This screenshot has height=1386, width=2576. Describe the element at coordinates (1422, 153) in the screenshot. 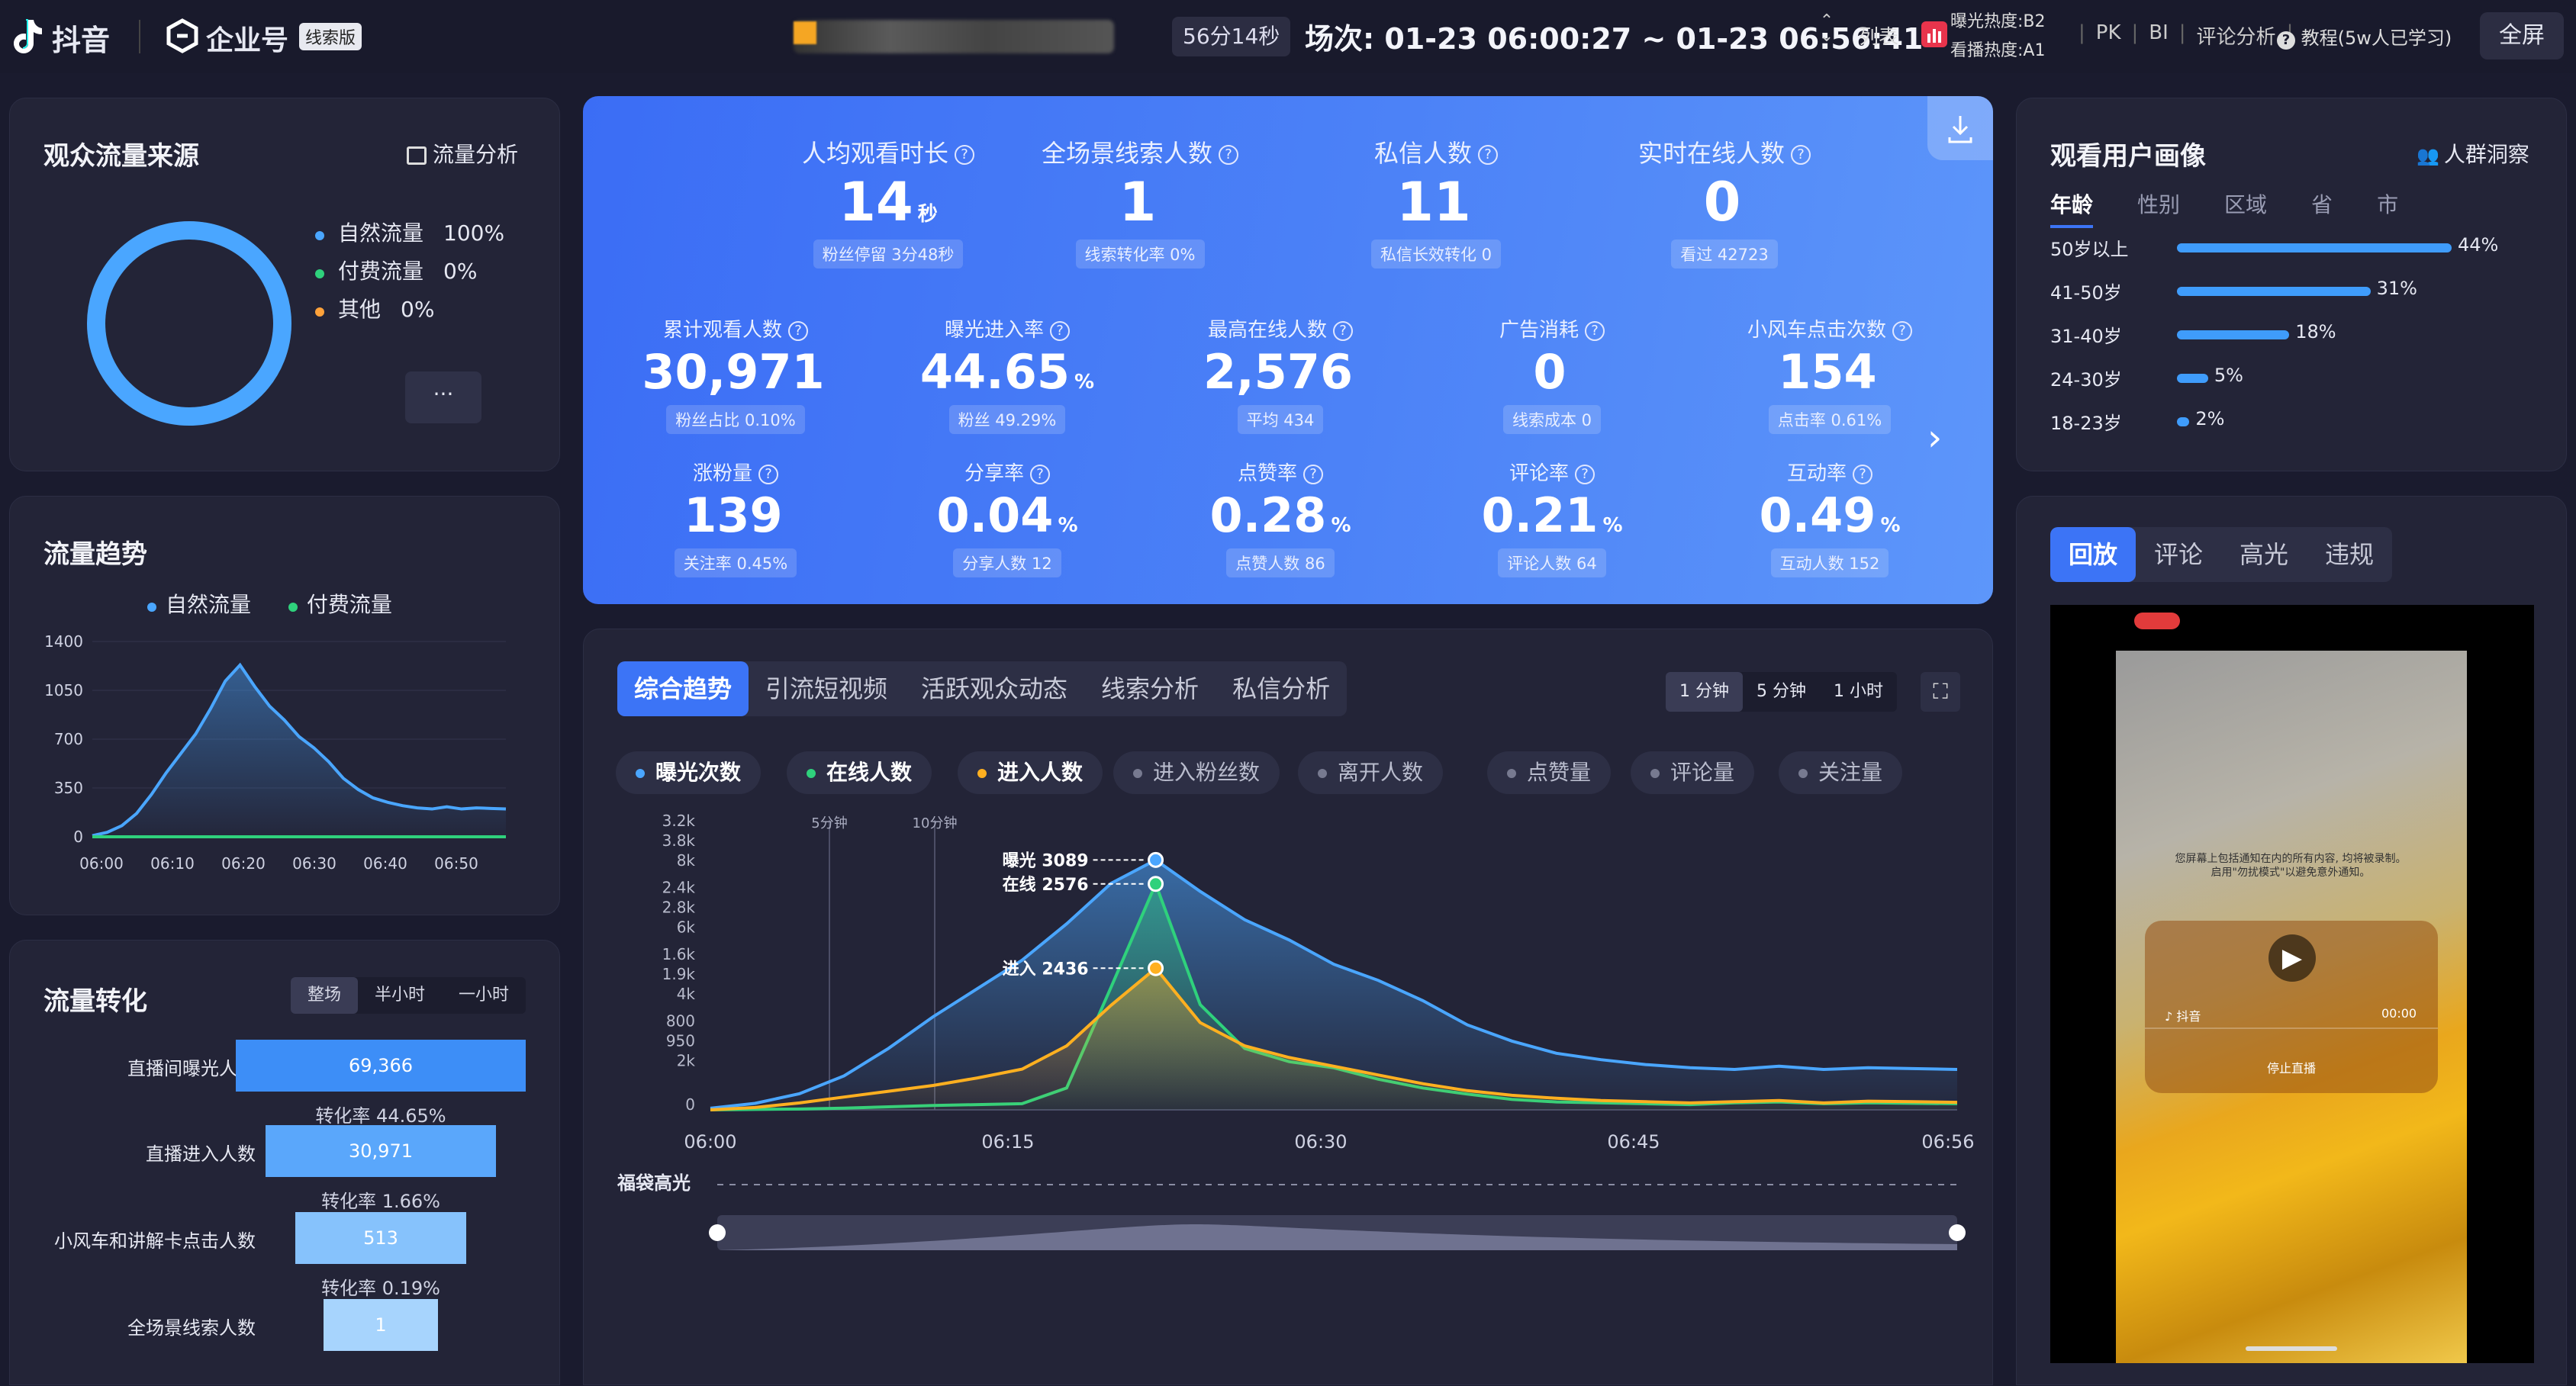

I see `metric-label-text: 私信人数` at that location.